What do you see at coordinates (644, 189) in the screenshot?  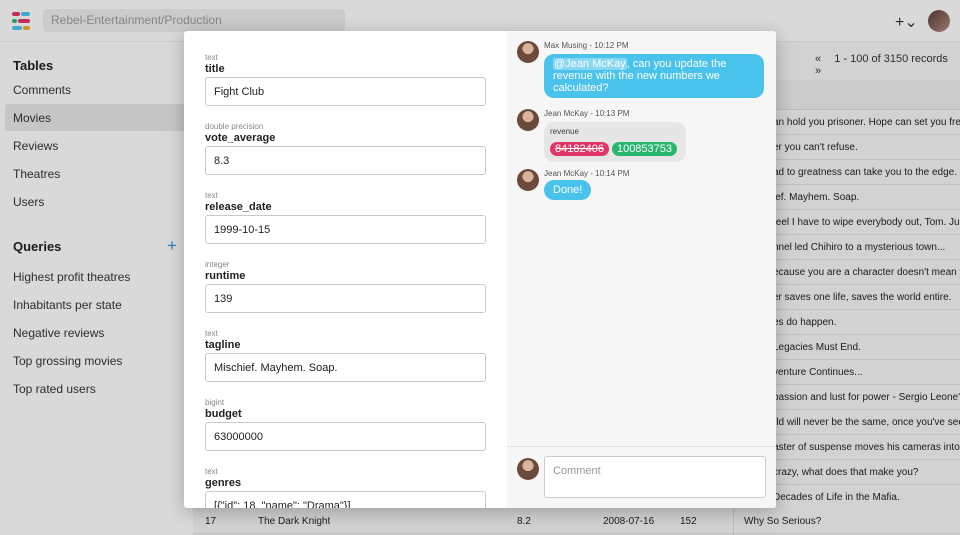 I see `chat-message: Jean McKay - 10:14 PM Done!` at bounding box center [644, 189].